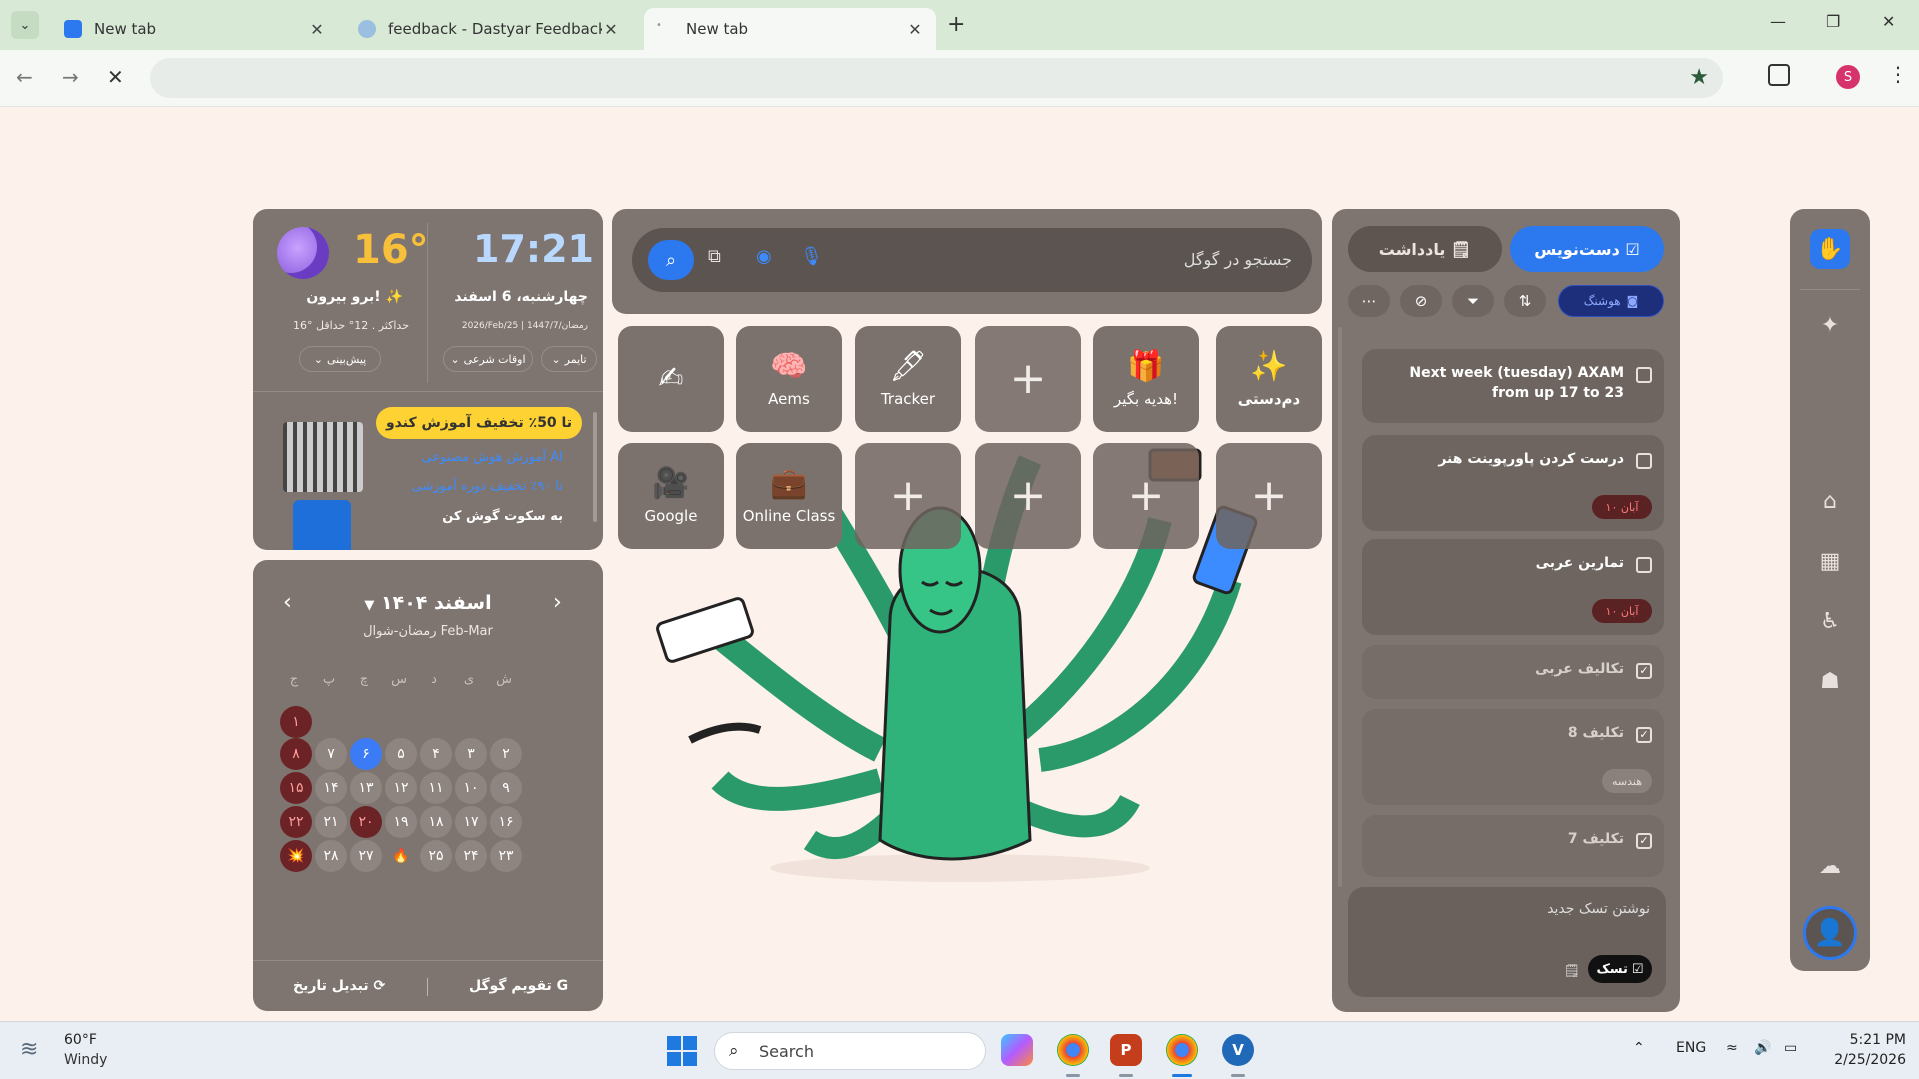  Describe the element at coordinates (366, 822) in the screenshot. I see `calendar-day-holiday: ۲۰` at that location.